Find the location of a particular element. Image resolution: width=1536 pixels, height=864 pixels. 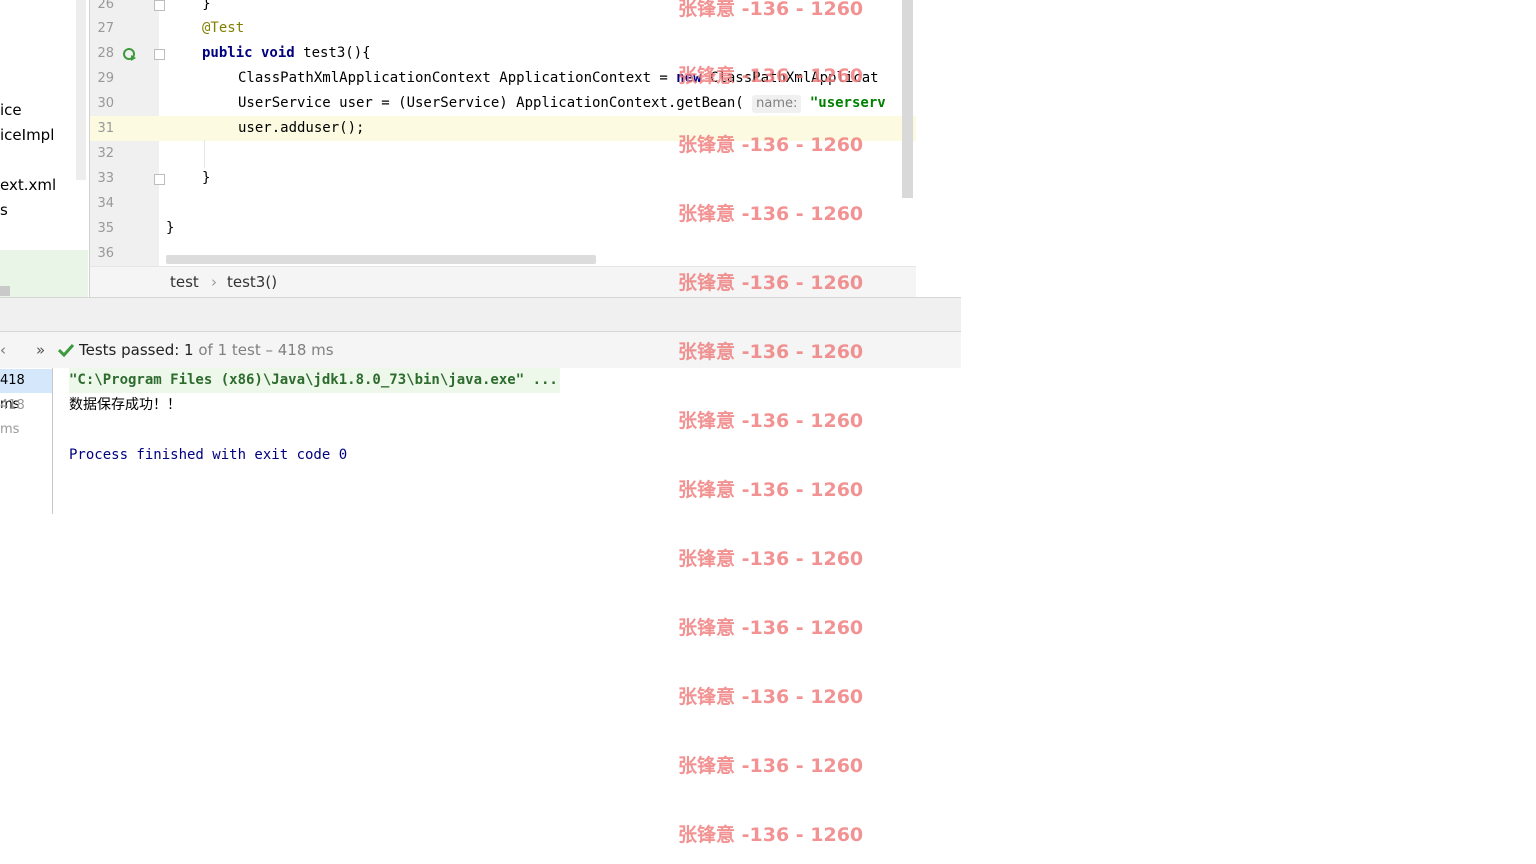

check-icon is located at coordinates (66, 350).